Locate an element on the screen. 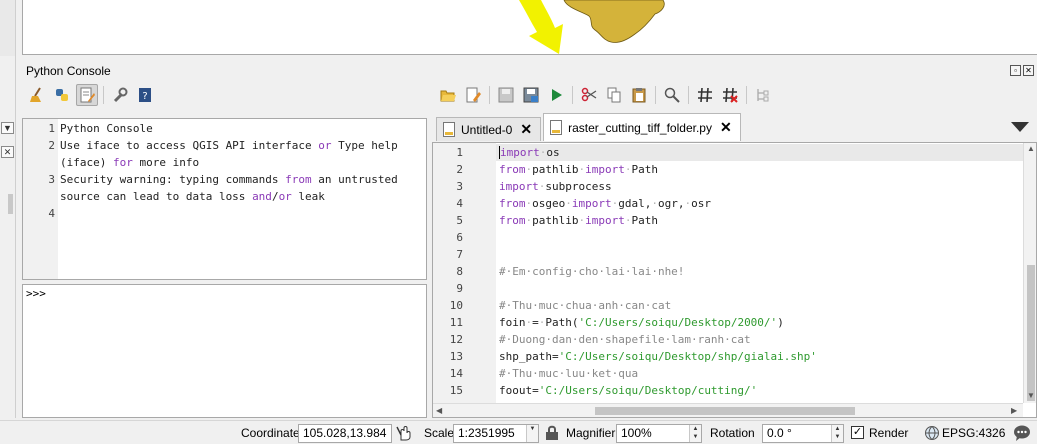 The image size is (1037, 444). rotation-field: 0.0 ° ▲ ▼ is located at coordinates (803, 433).